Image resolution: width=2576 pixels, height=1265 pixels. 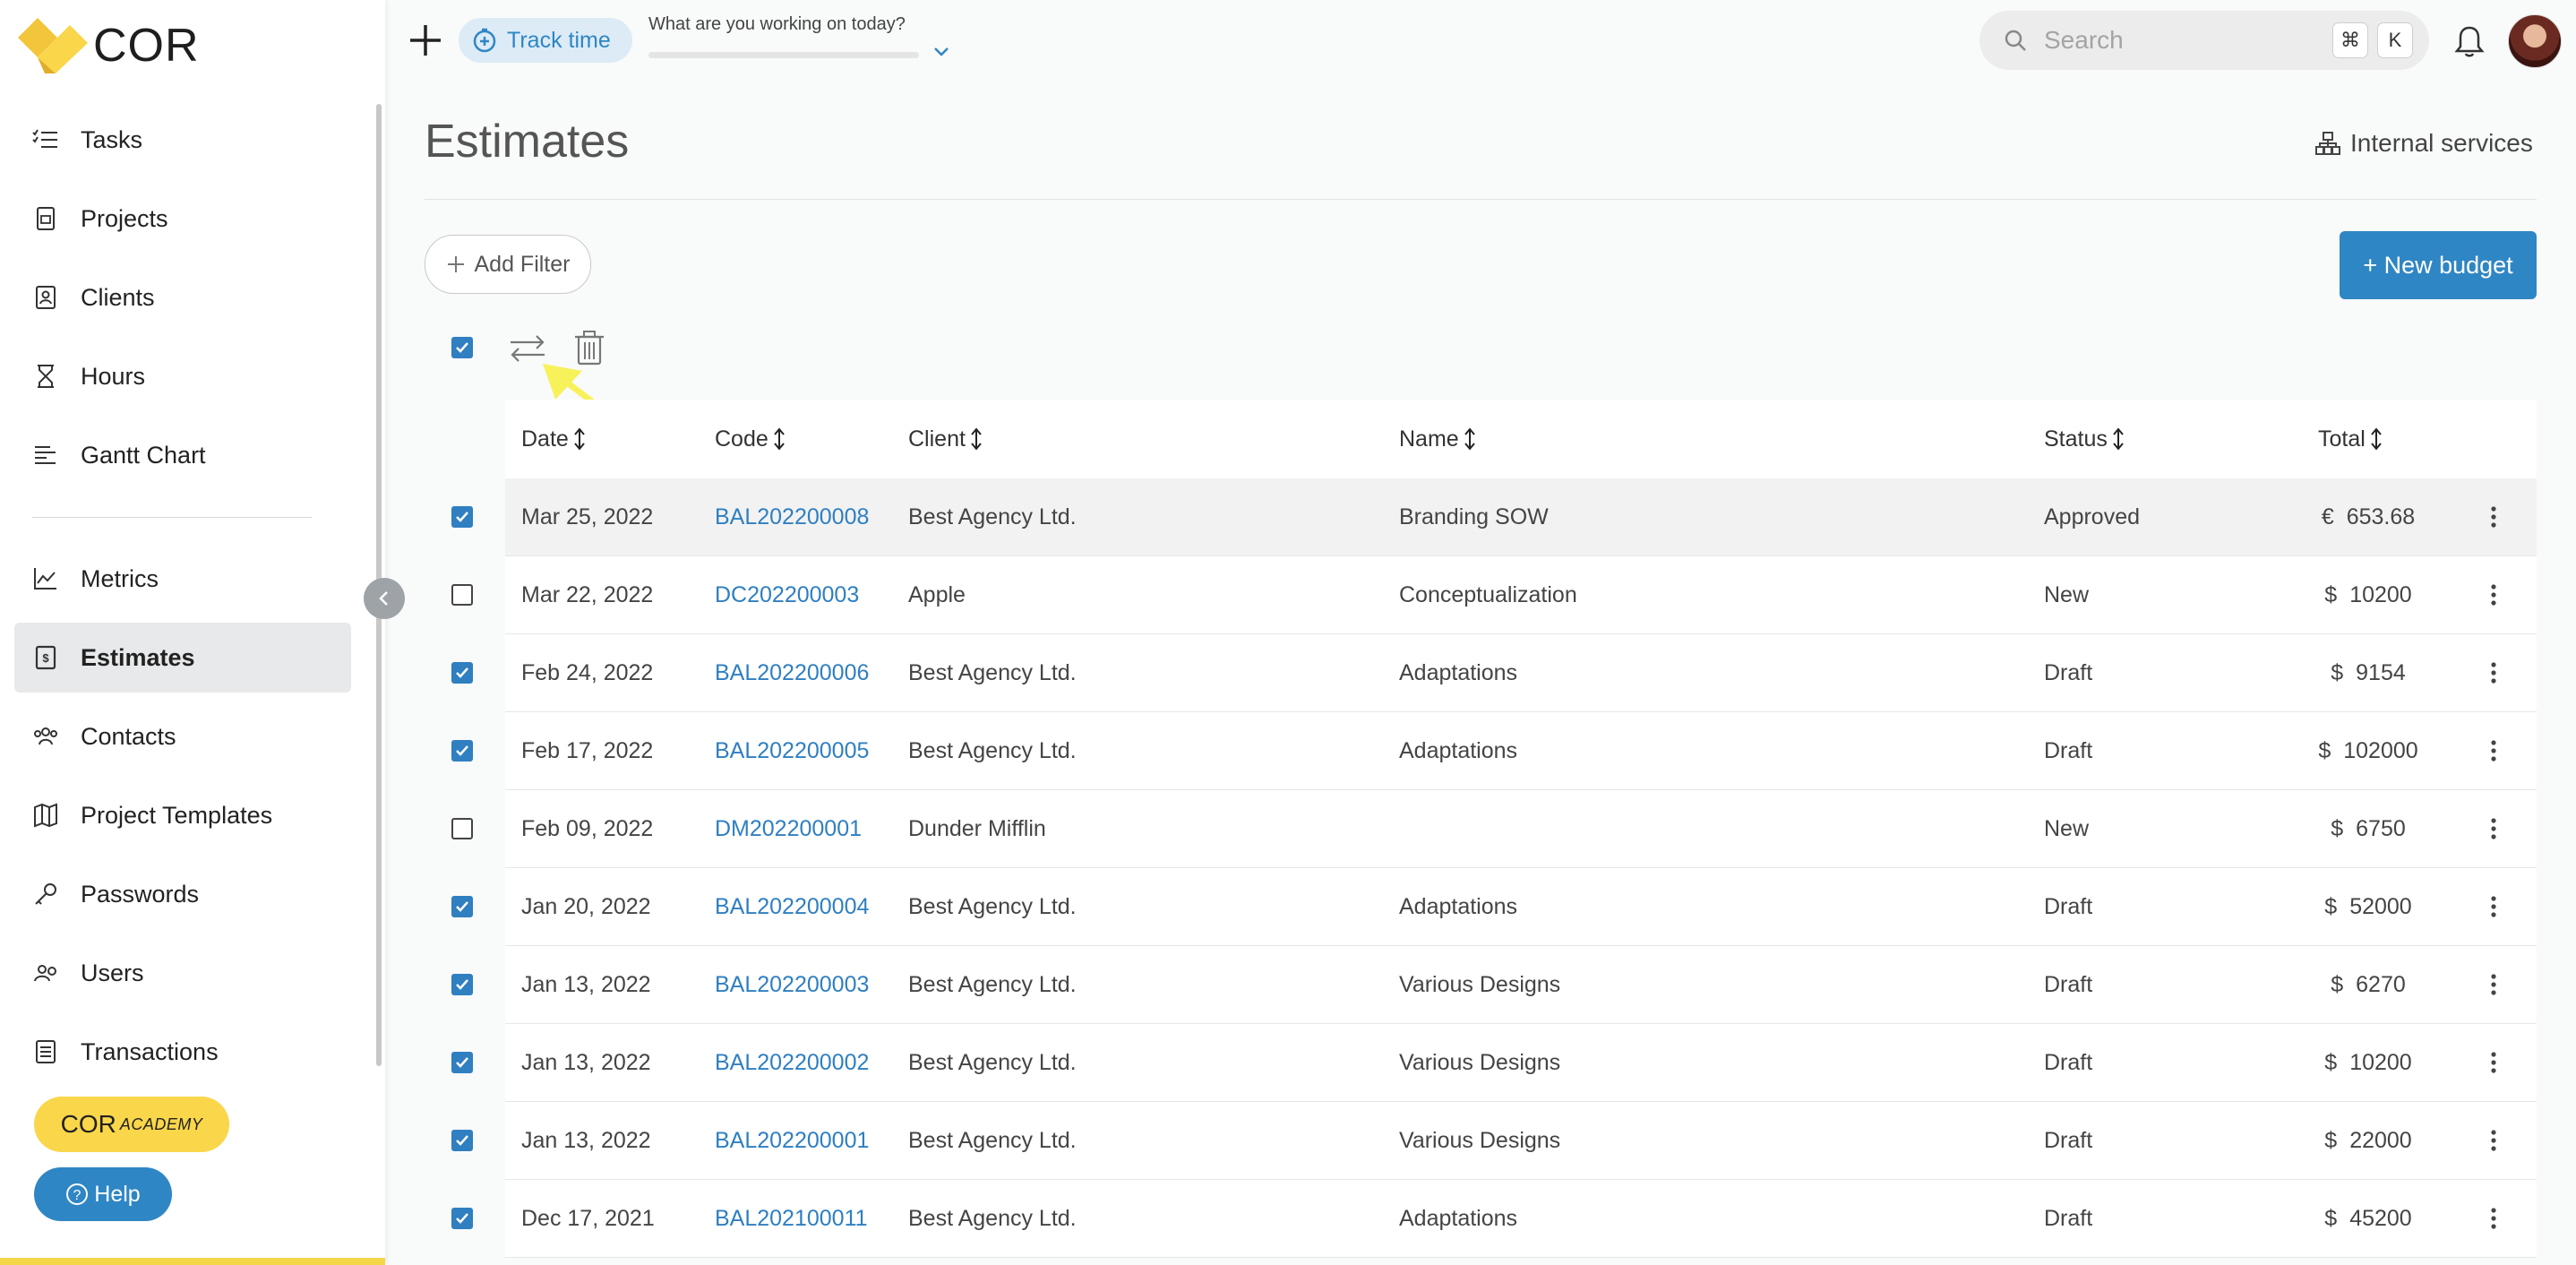 What do you see at coordinates (589, 348) in the screenshot?
I see `trash-icon` at bounding box center [589, 348].